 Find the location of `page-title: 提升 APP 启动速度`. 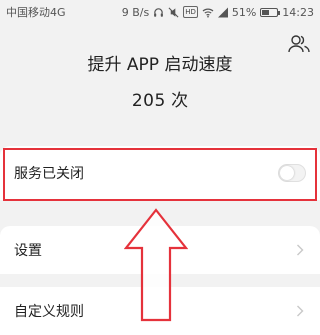

page-title: 提升 APP 启动速度 is located at coordinates (160, 65).